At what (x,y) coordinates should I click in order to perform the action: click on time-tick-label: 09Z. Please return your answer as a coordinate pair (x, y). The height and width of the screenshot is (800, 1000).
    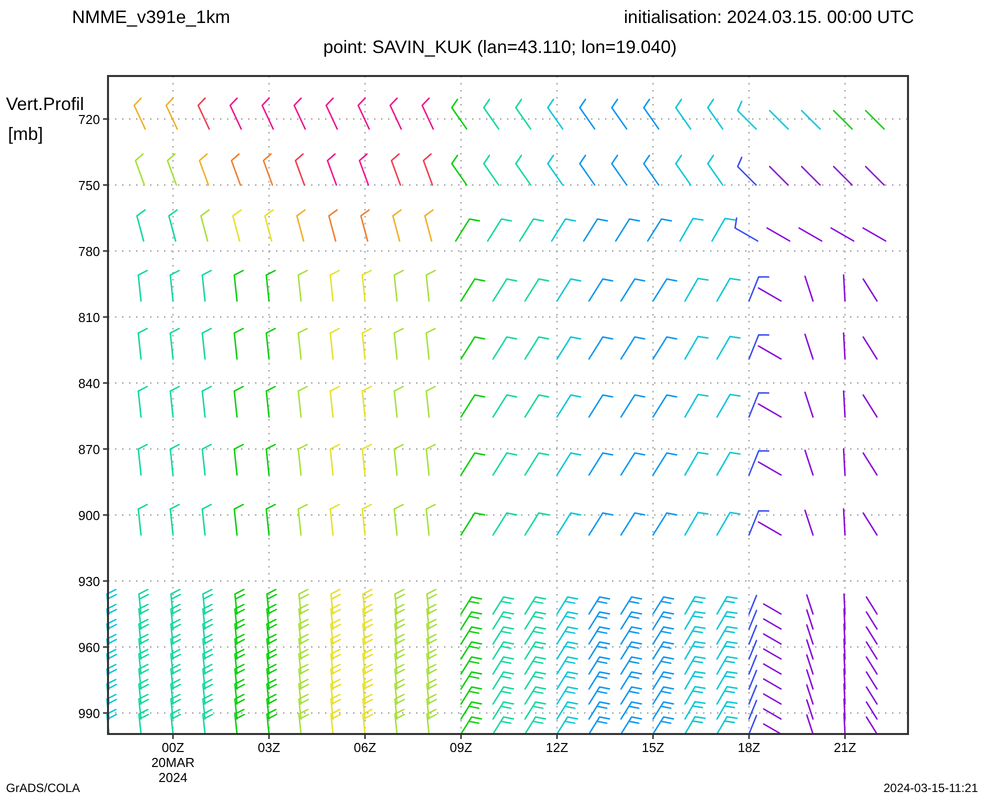
    Looking at the image, I should click on (461, 747).